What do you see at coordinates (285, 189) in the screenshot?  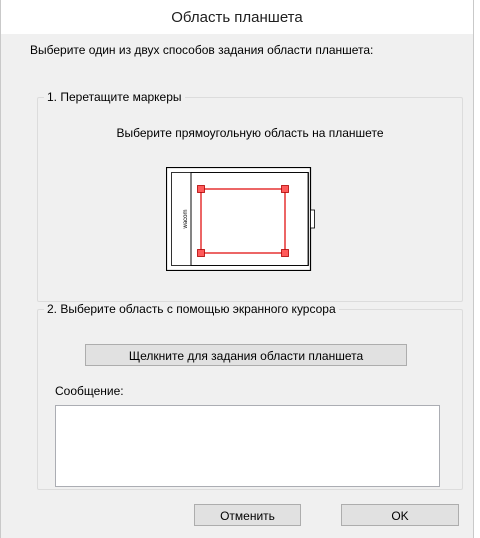 I see `marker-top-right` at bounding box center [285, 189].